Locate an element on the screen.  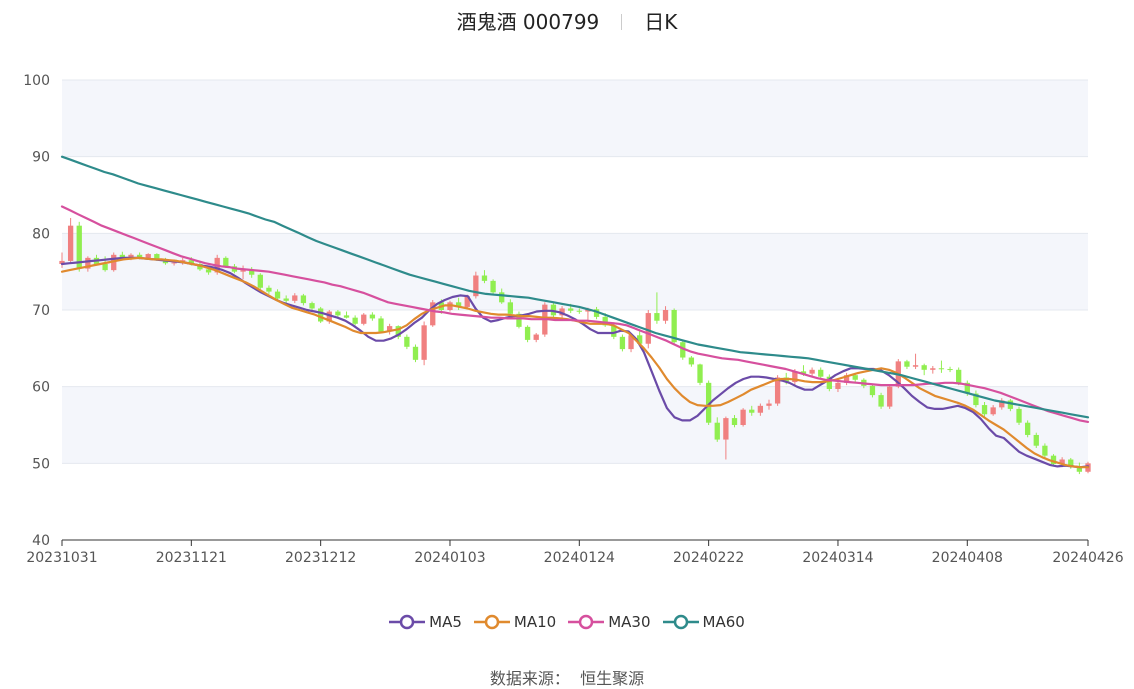
y-tick-label: 40 is located at coordinates (41, 541).